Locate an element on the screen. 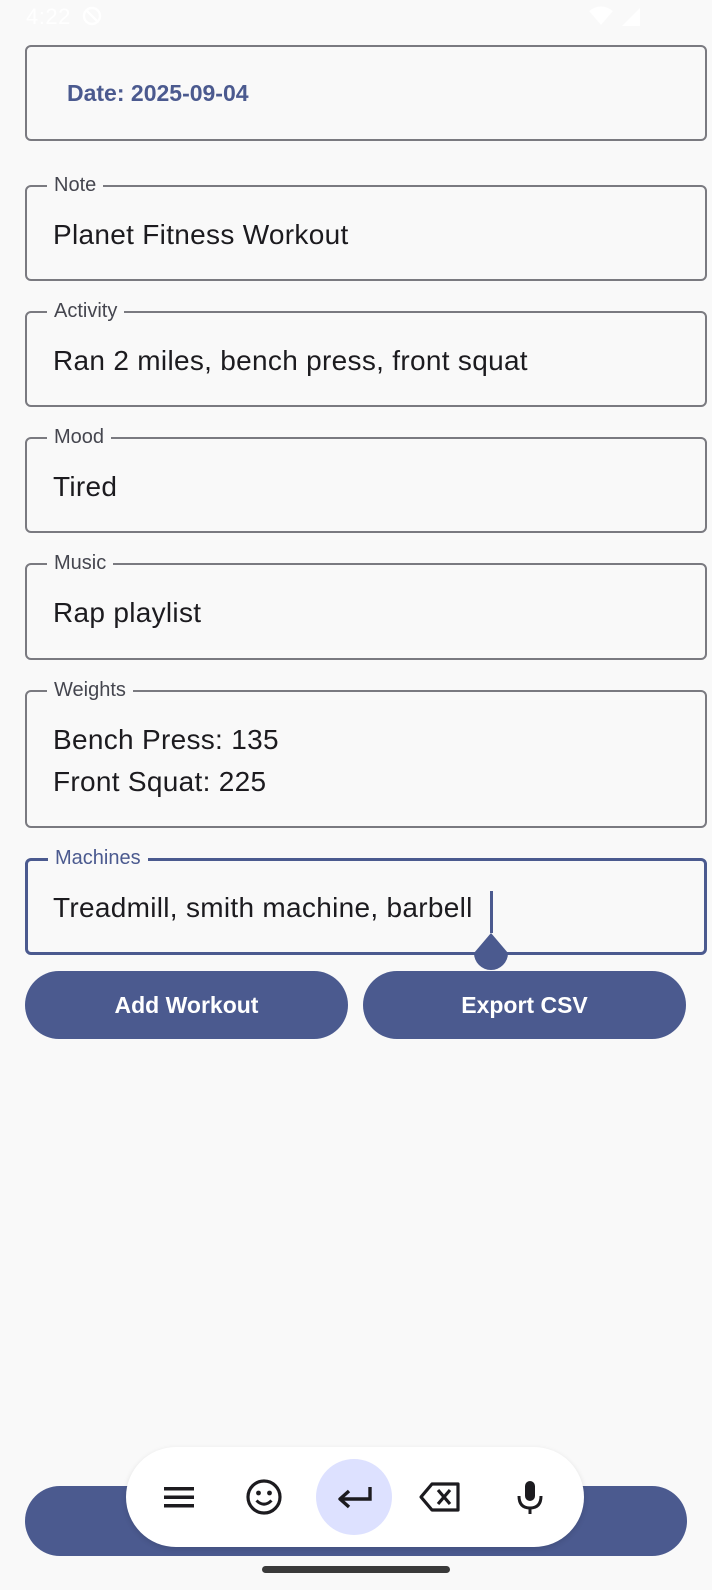  mood-field-label: Mood is located at coordinates (79, 437).